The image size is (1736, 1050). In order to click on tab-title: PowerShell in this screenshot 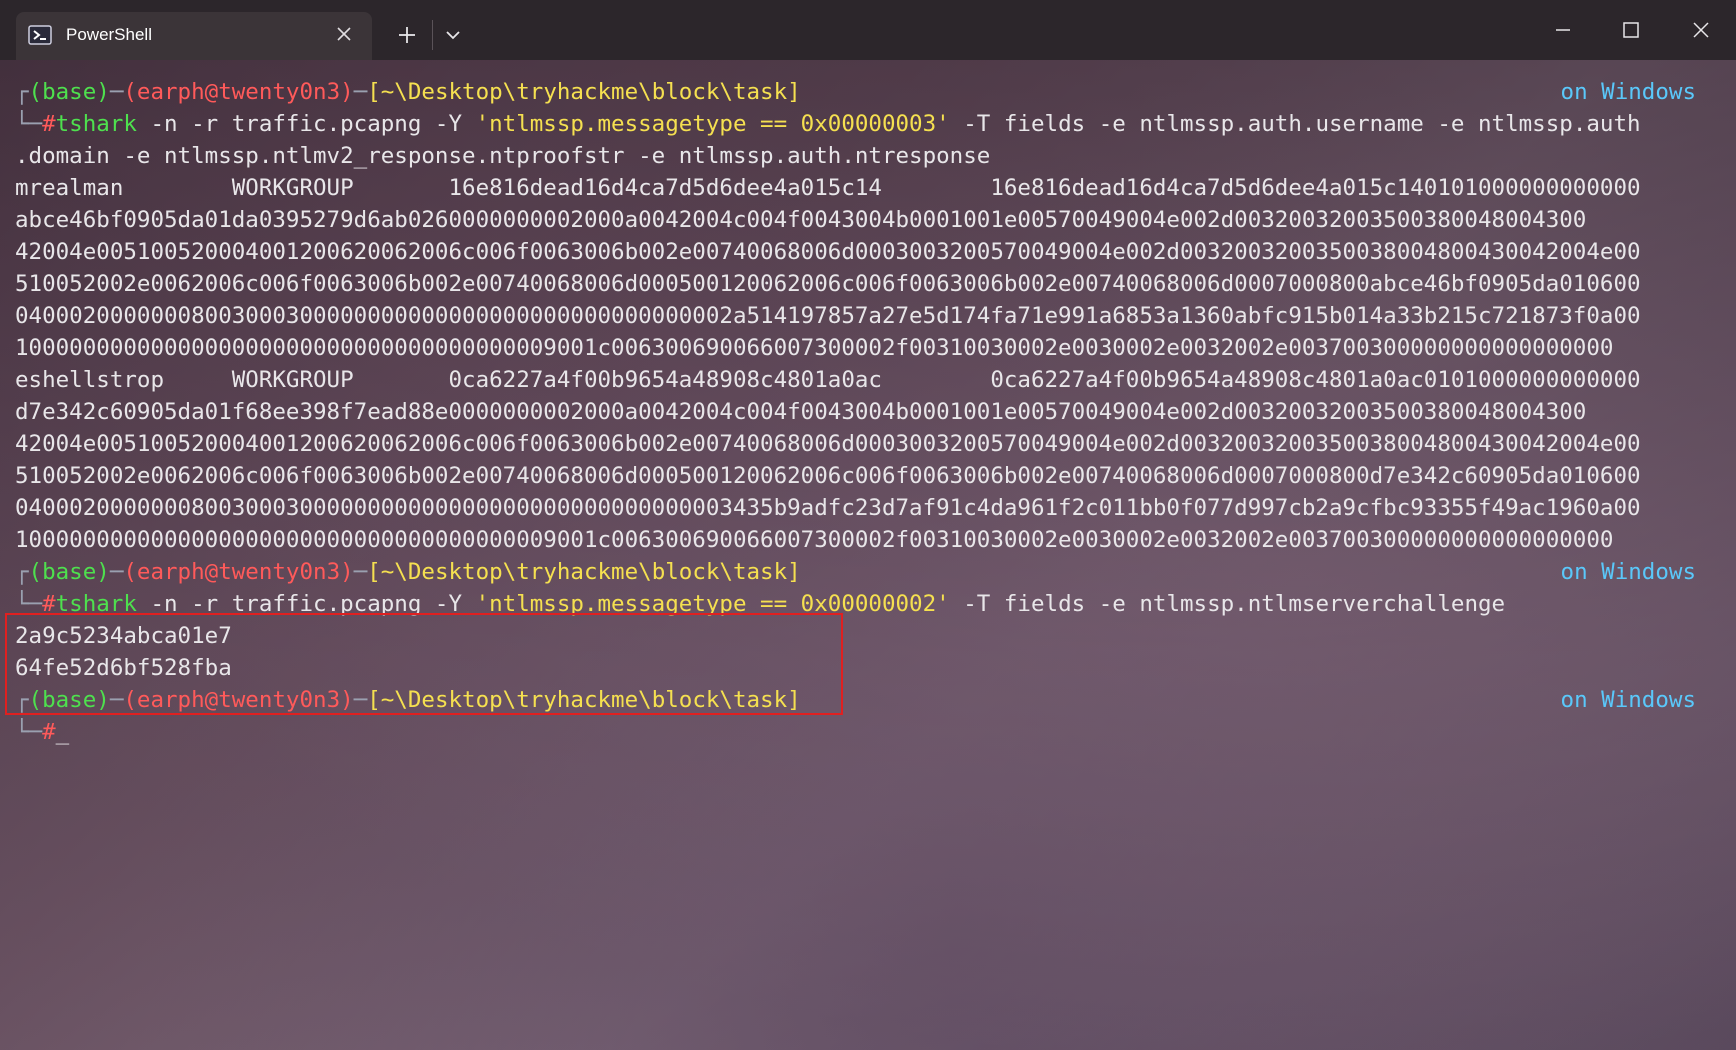, I will do `click(109, 34)`.